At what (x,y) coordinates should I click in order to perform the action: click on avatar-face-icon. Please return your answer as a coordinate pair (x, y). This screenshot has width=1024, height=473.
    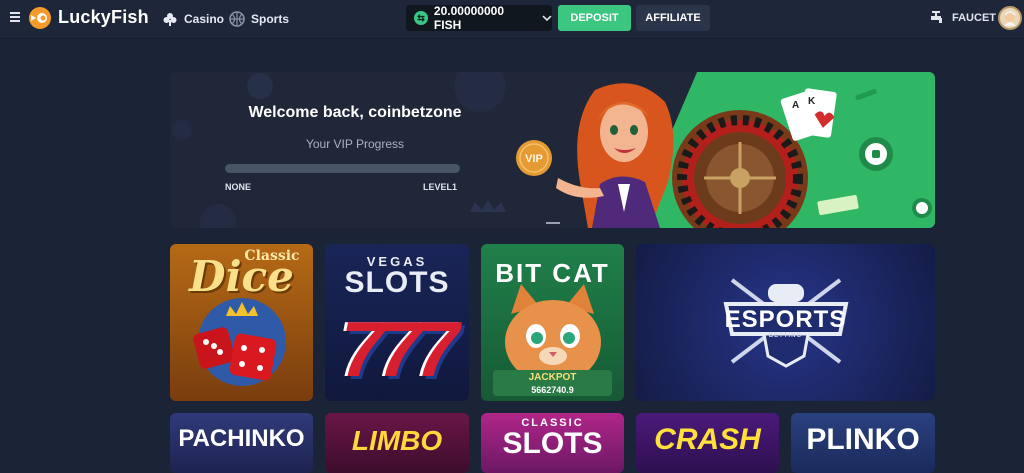
    Looking at the image, I should click on (1010, 18).